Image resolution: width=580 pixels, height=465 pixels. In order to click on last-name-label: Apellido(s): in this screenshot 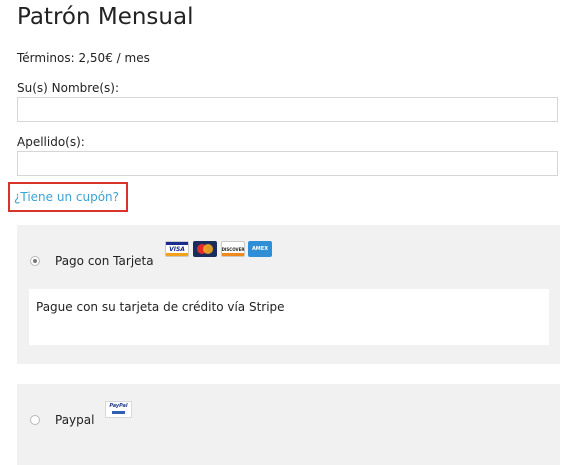, I will do `click(51, 142)`.